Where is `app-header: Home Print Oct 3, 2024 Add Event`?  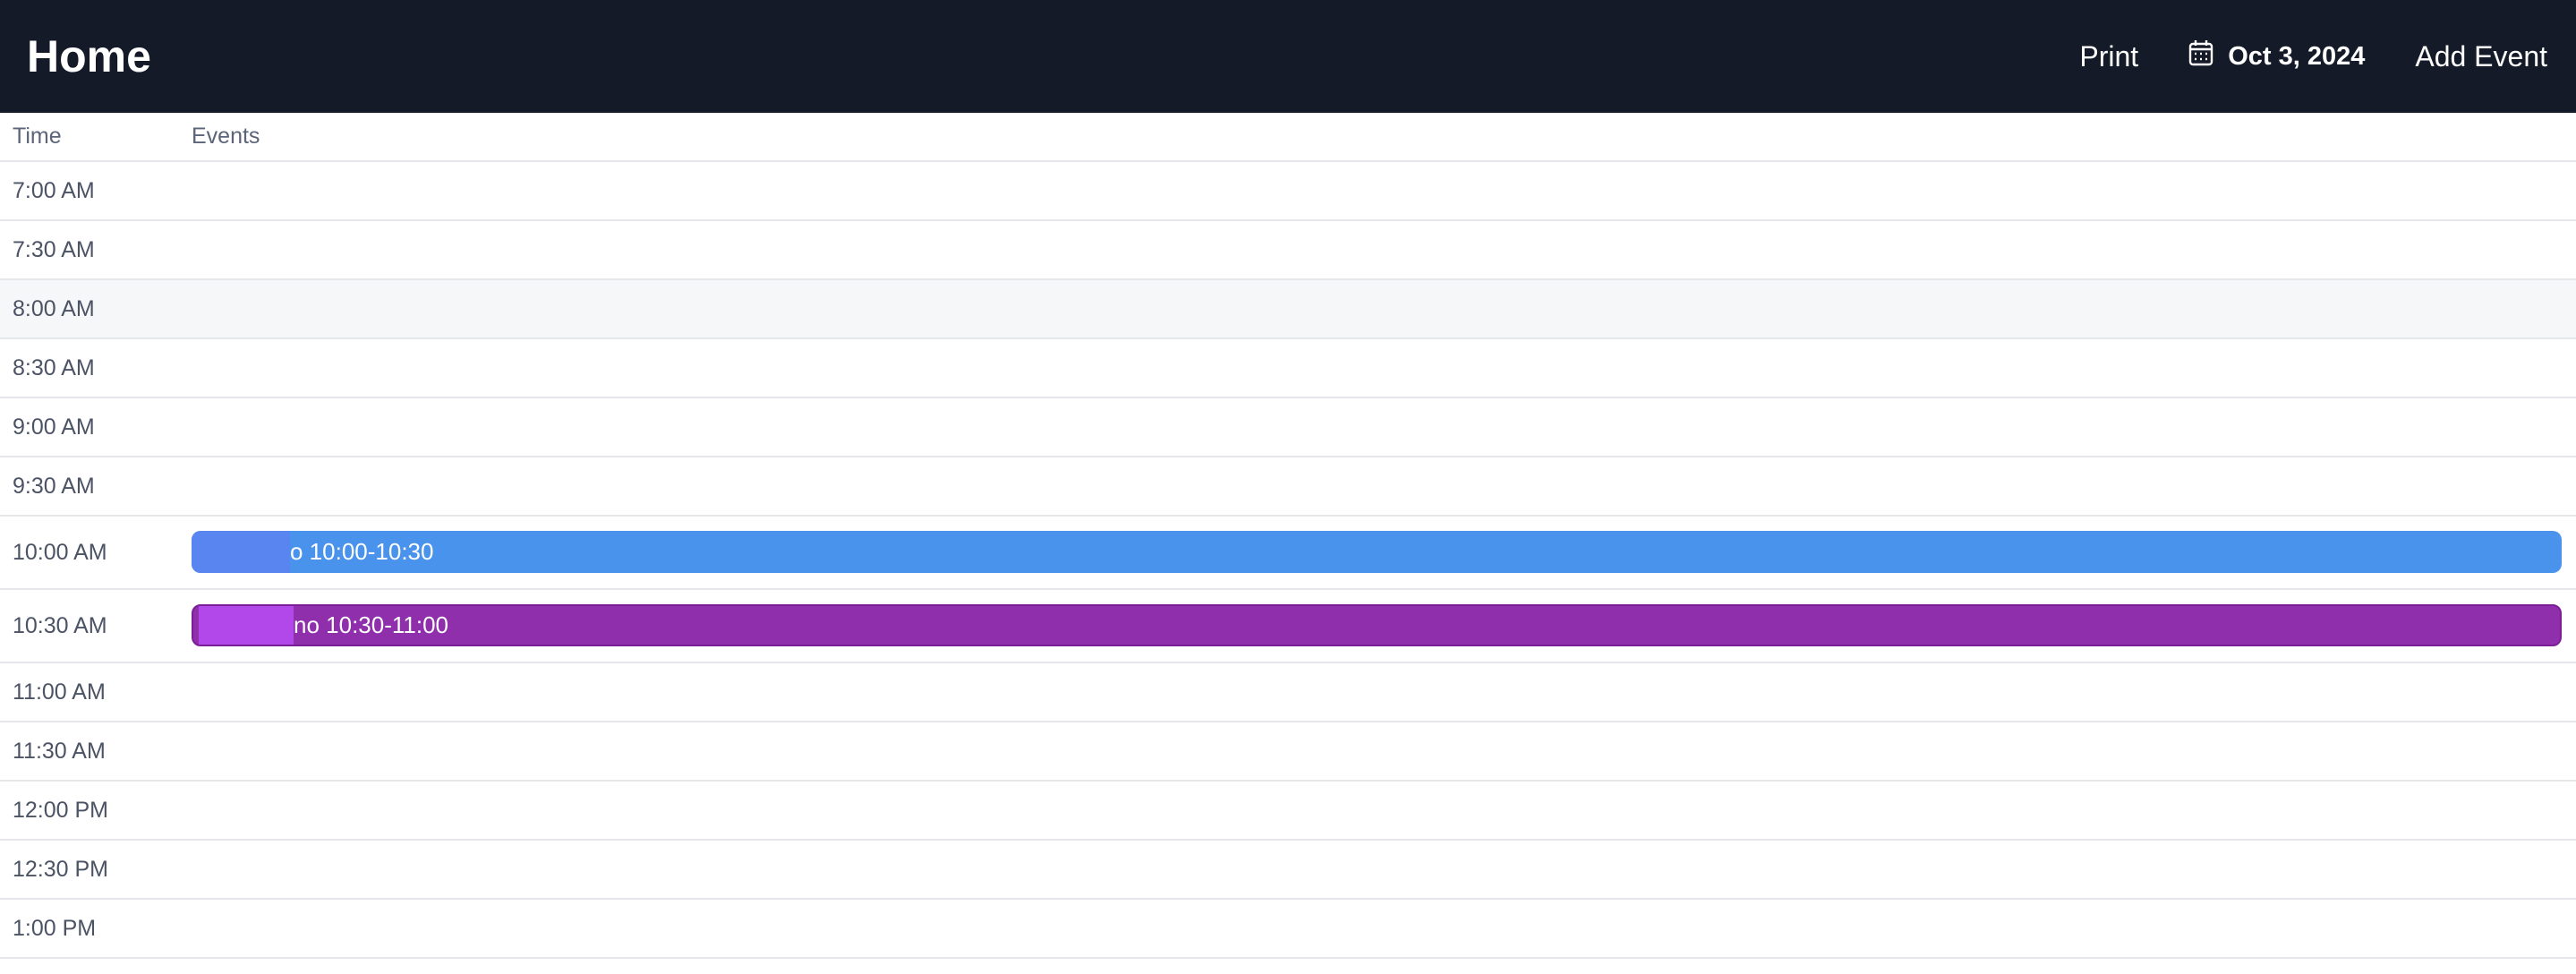 app-header: Home Print Oct 3, 2024 Add Event is located at coordinates (1288, 56).